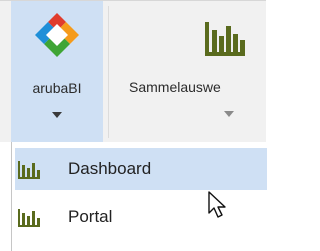 Image resolution: width=320 pixels, height=251 pixels. Describe the element at coordinates (57, 35) in the screenshot. I see `arubabi-logo-icon` at that location.